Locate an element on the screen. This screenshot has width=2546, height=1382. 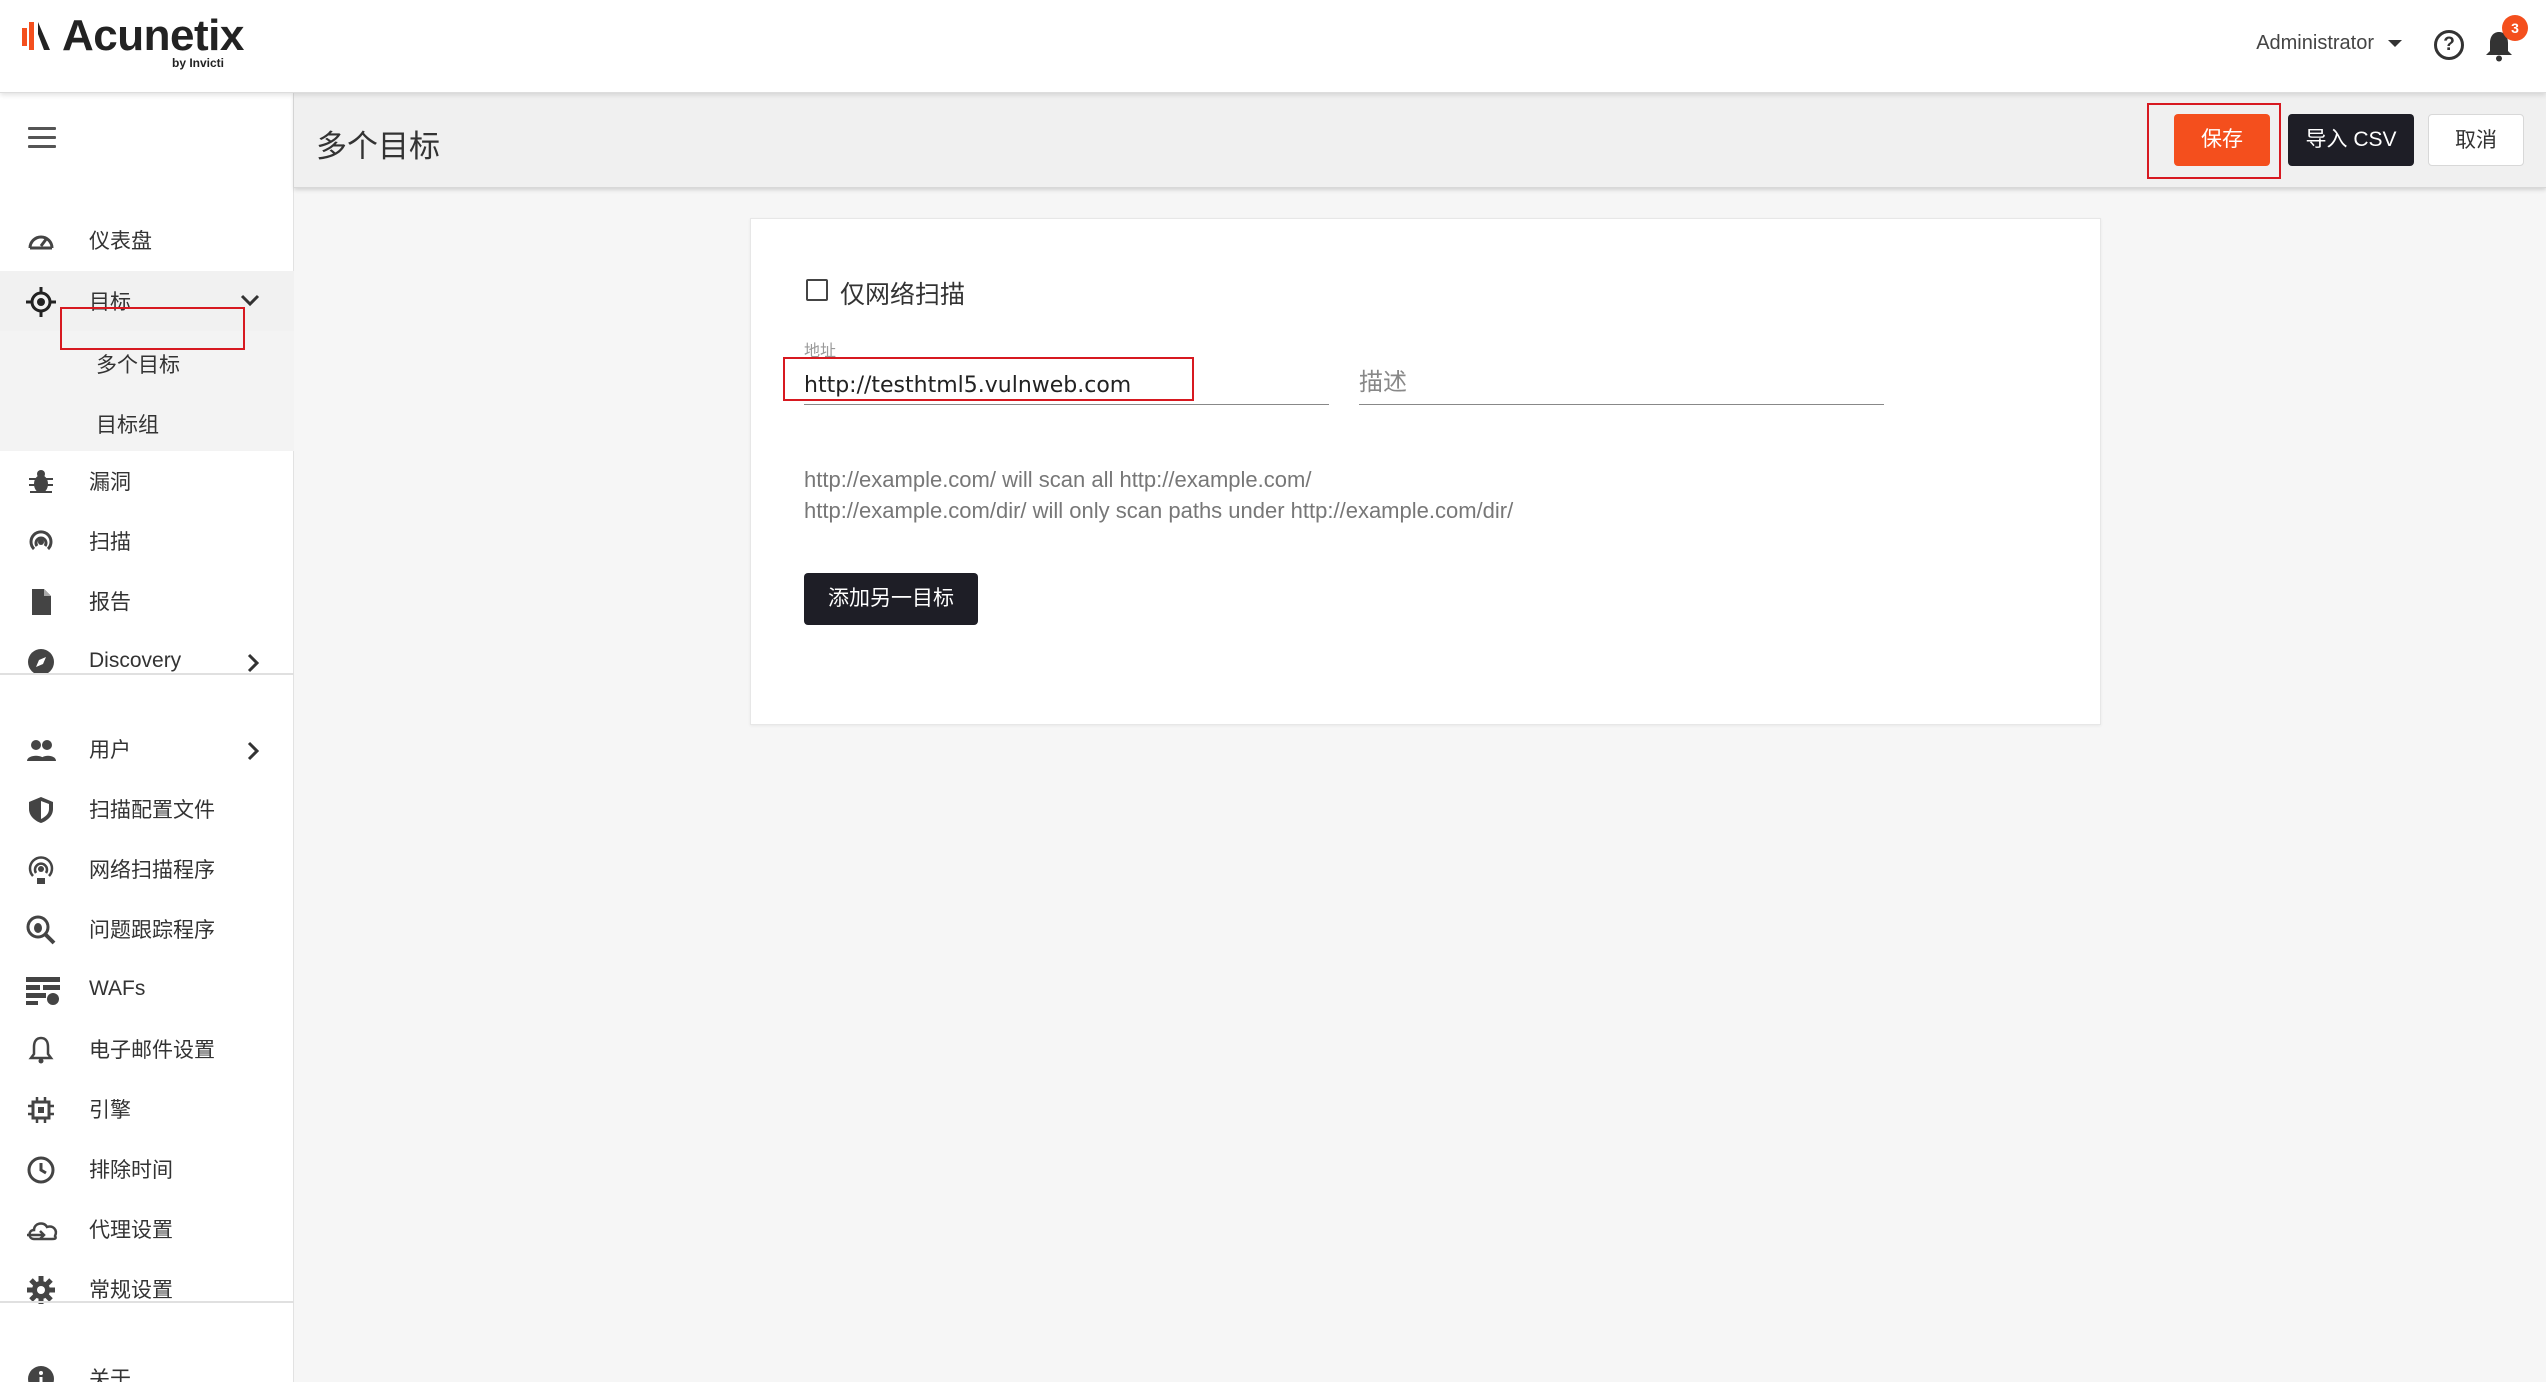
sidebar-item-label: 关于 is located at coordinates (110, 1375).